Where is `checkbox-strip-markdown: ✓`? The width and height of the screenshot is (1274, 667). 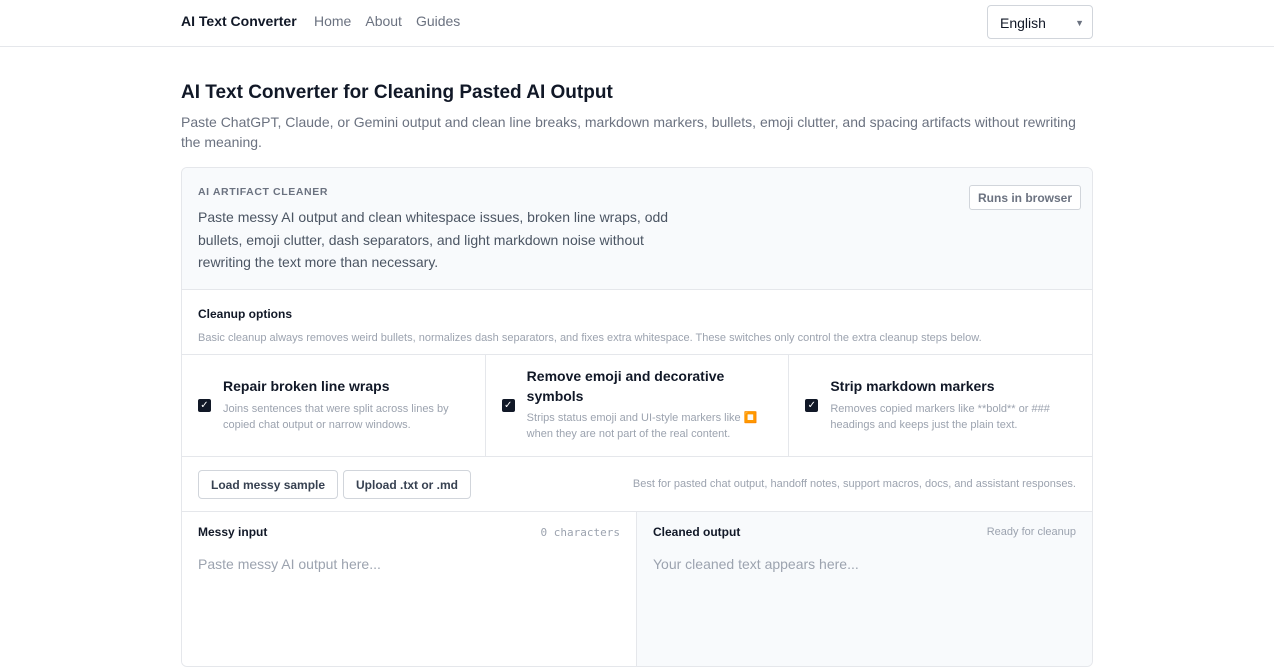 checkbox-strip-markdown: ✓ is located at coordinates (812, 405).